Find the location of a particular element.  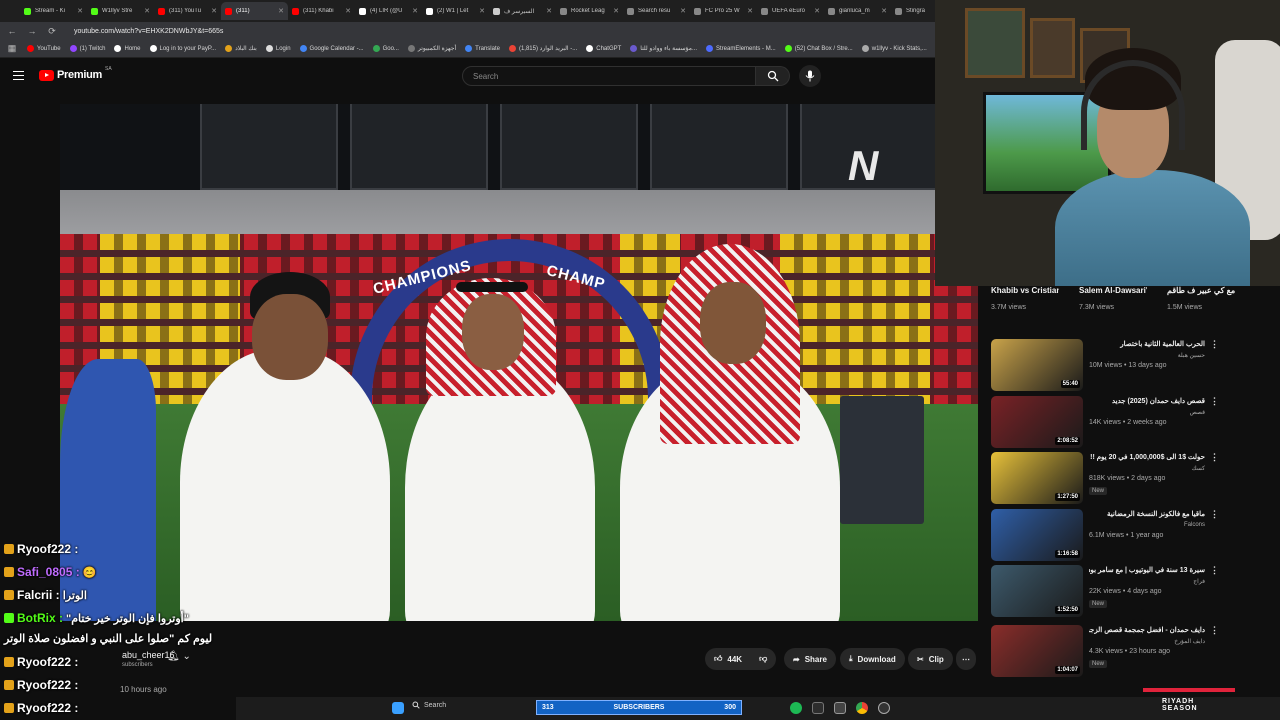

dislike-icon: 👎︎ is located at coordinates (763, 659).